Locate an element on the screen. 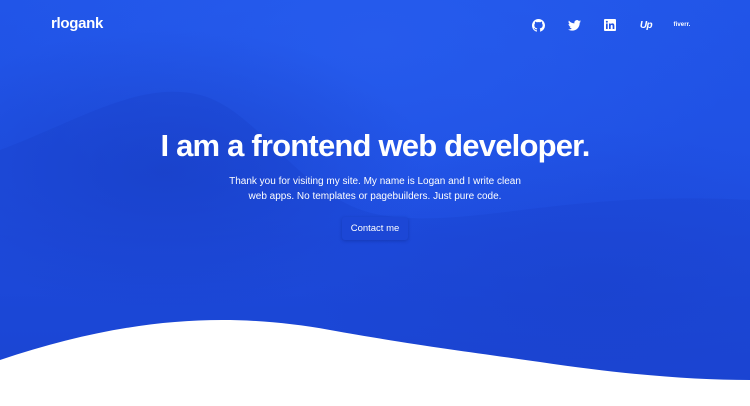  hero-title: I am a frontend web developer. is located at coordinates (375, 145).